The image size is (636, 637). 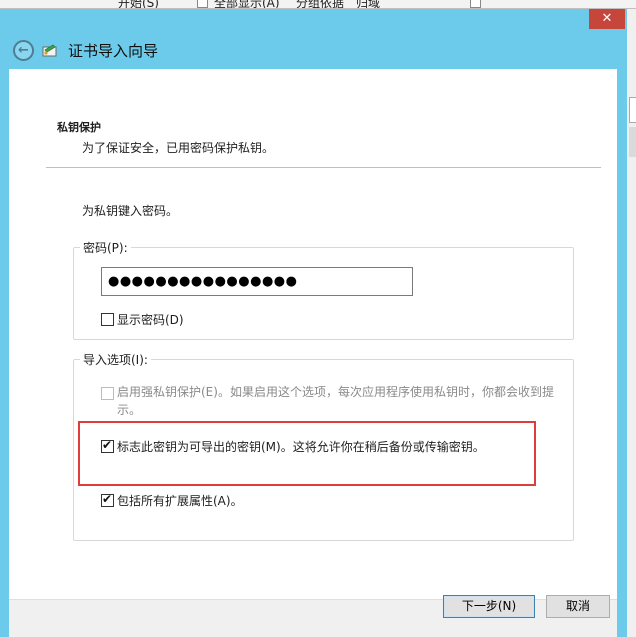 I want to click on divider, so click(x=323, y=167).